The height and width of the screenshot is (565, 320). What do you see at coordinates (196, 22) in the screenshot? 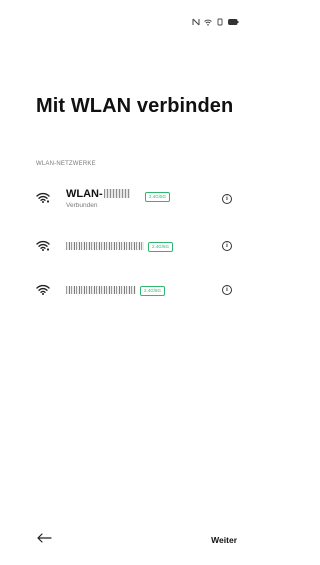
I see `nfc-icon` at bounding box center [196, 22].